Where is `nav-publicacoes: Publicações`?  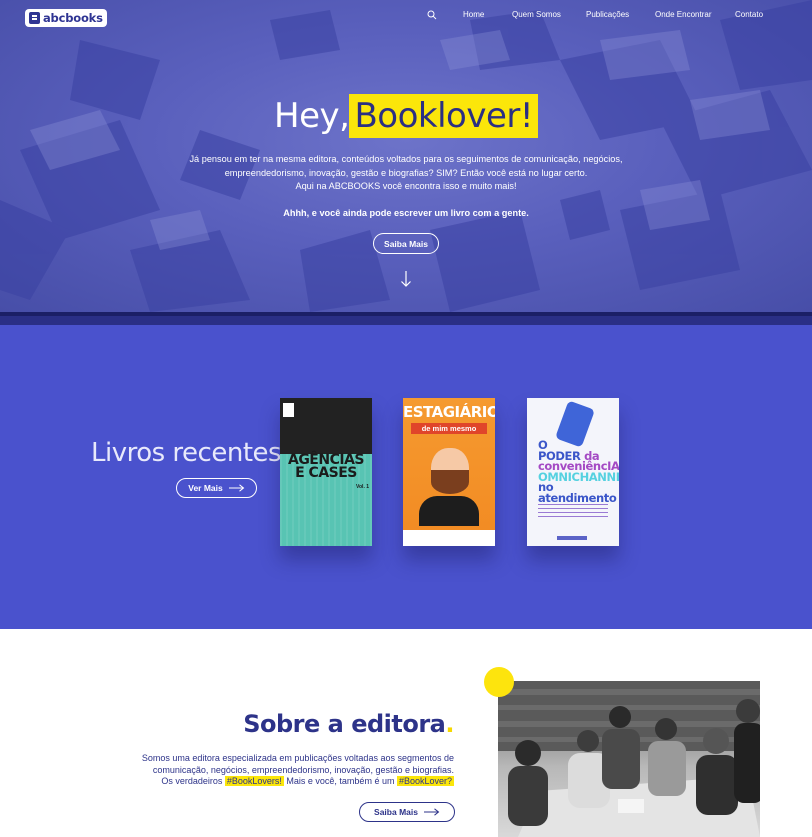 nav-publicacoes: Publicações is located at coordinates (607, 14).